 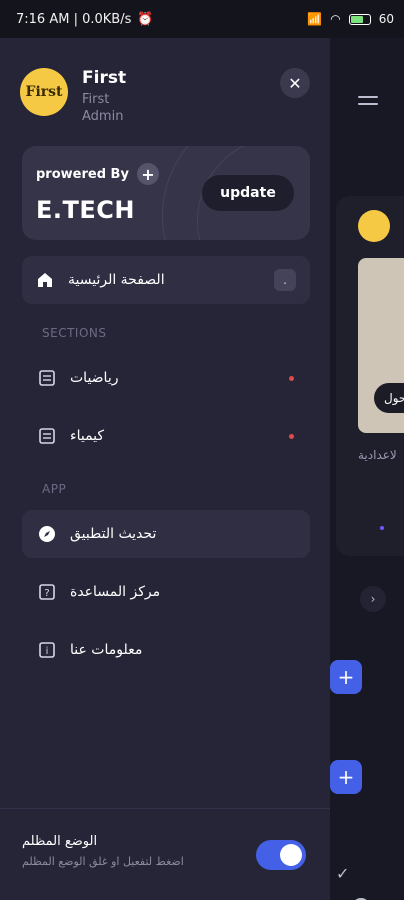 I want to click on dark-mode-toggle, so click(x=281, y=855).